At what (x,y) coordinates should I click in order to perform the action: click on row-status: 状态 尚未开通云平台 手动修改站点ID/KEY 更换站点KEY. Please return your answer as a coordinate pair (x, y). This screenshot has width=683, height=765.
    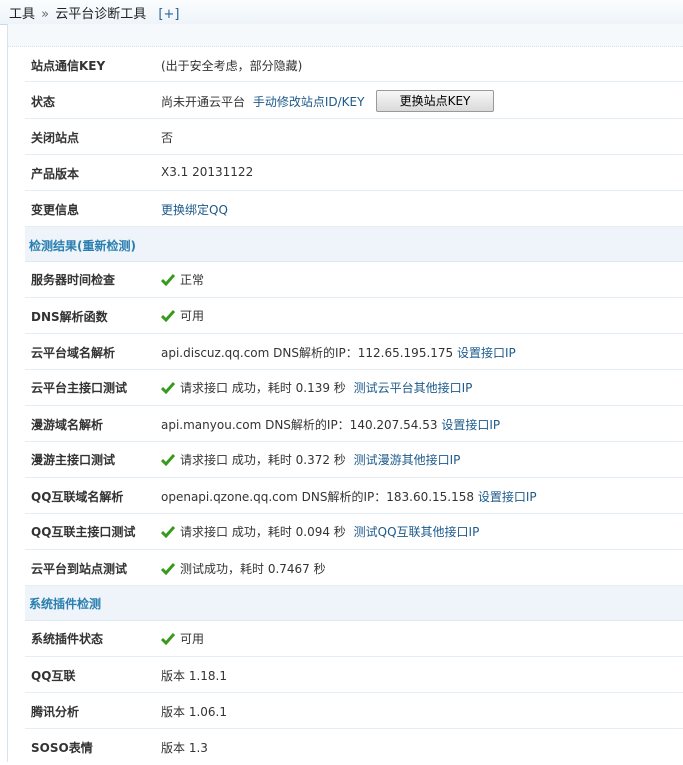
    Looking at the image, I should click on (354, 100).